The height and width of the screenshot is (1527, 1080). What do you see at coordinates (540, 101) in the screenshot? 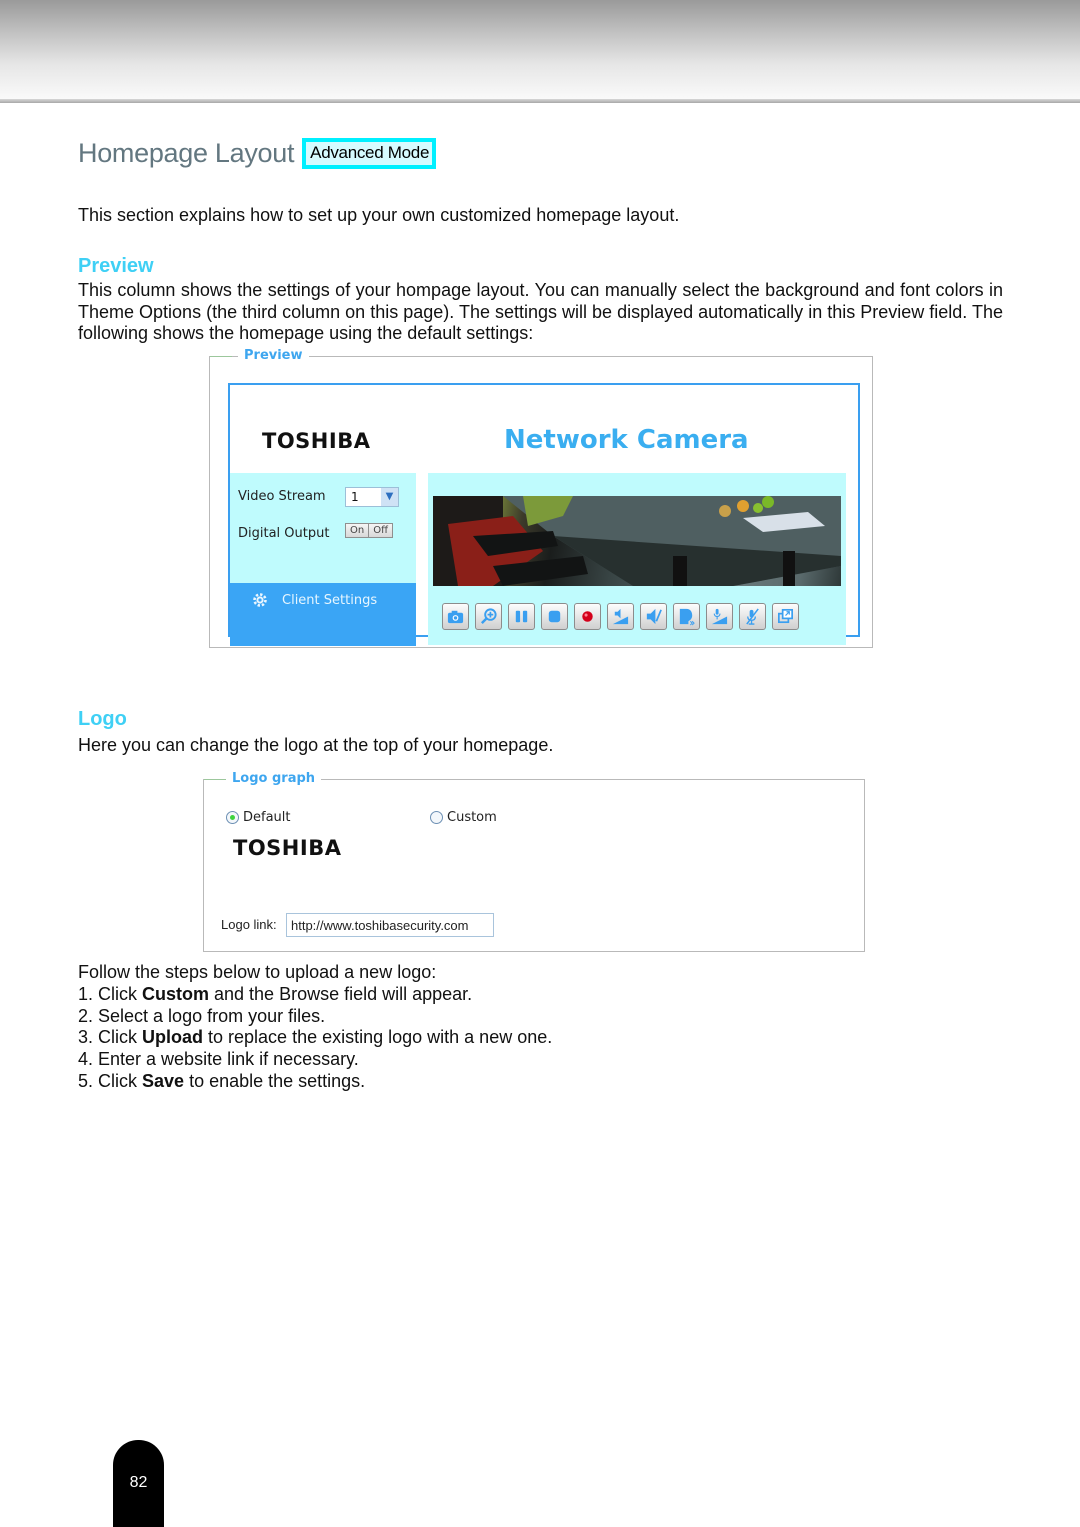
I see `header-rule` at bounding box center [540, 101].